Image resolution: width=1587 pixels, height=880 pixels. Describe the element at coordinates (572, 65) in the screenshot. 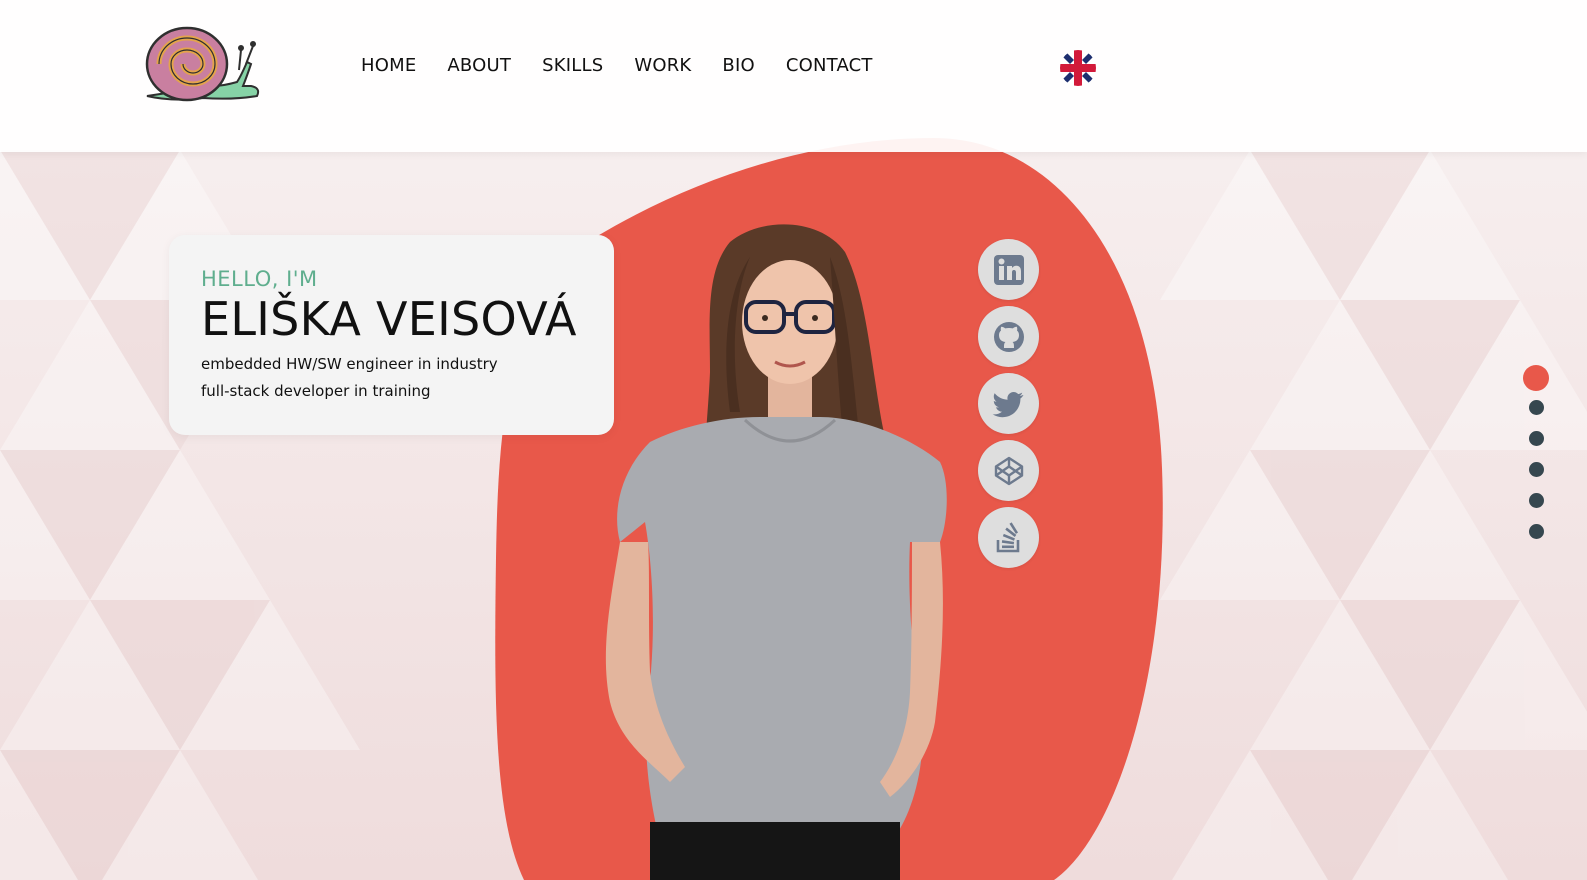

I see `nav-skills: SKILLS` at that location.